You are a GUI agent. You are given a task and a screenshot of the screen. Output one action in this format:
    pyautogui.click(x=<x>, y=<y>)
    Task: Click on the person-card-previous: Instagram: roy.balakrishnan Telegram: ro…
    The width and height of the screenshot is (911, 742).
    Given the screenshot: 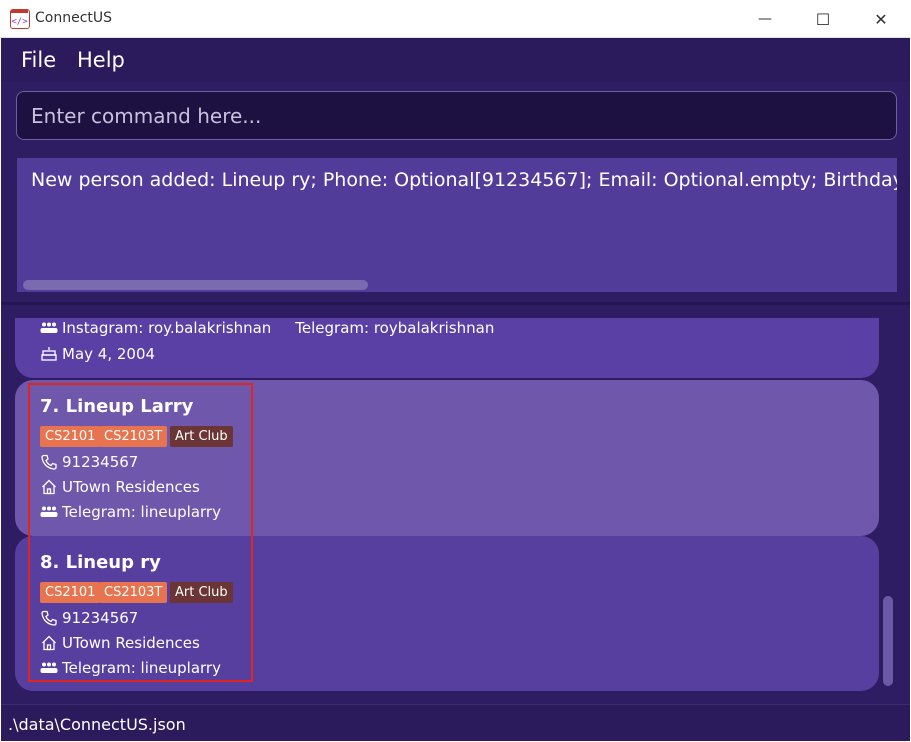 What is the action you would take?
    pyautogui.click(x=447, y=348)
    